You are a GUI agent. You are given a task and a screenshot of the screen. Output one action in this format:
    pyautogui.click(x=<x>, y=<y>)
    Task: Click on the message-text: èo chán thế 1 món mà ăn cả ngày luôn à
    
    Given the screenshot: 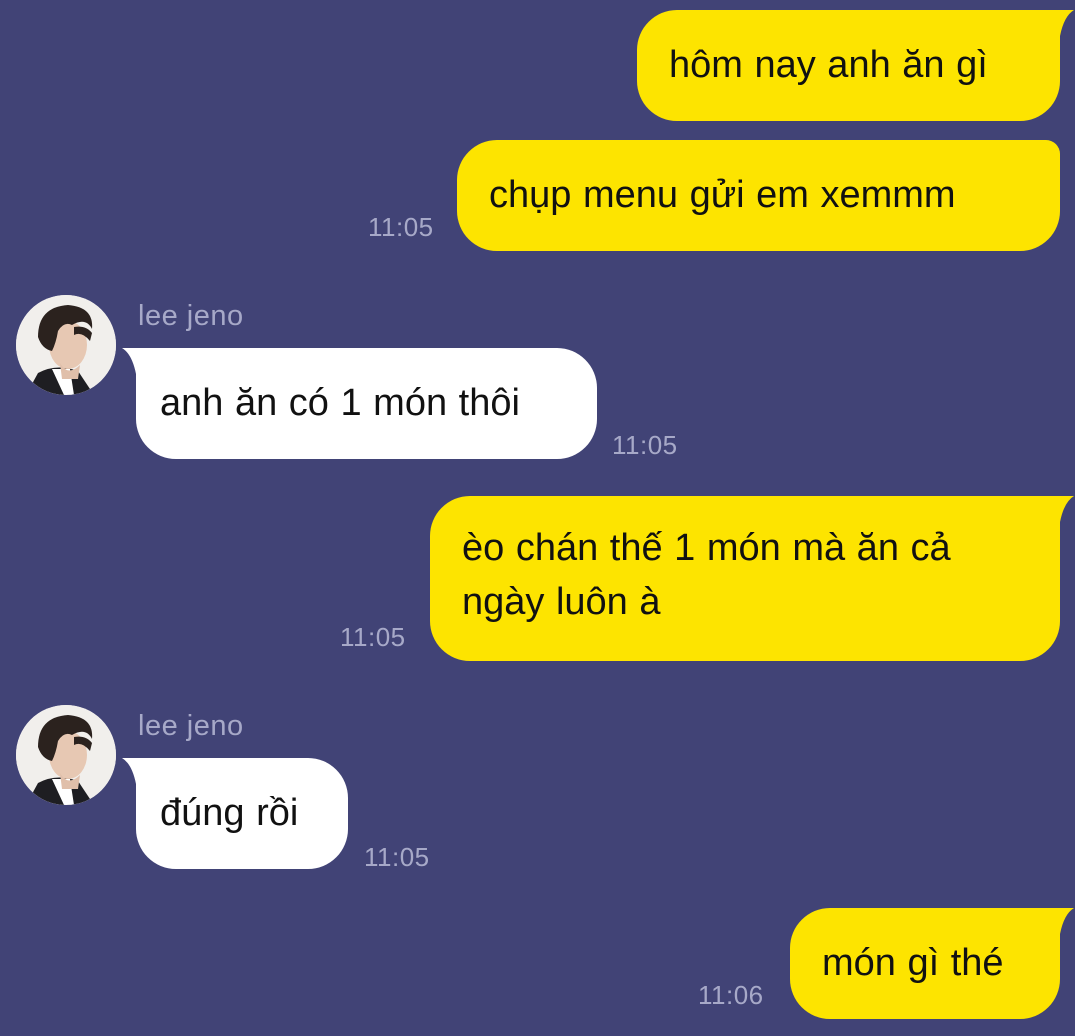 What is the action you would take?
    pyautogui.click(x=706, y=575)
    